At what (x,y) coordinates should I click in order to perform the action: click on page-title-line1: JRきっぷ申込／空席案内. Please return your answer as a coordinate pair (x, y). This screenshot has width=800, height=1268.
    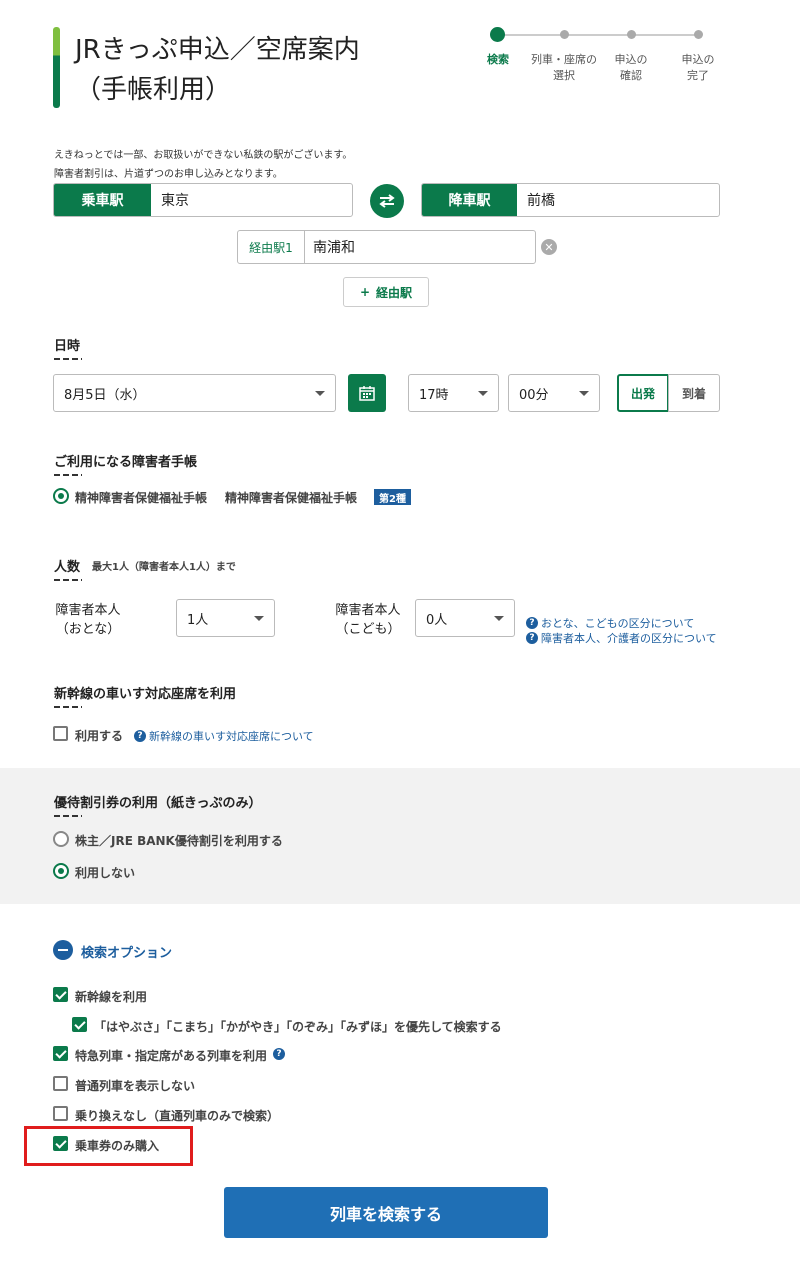
    Looking at the image, I should click on (217, 50).